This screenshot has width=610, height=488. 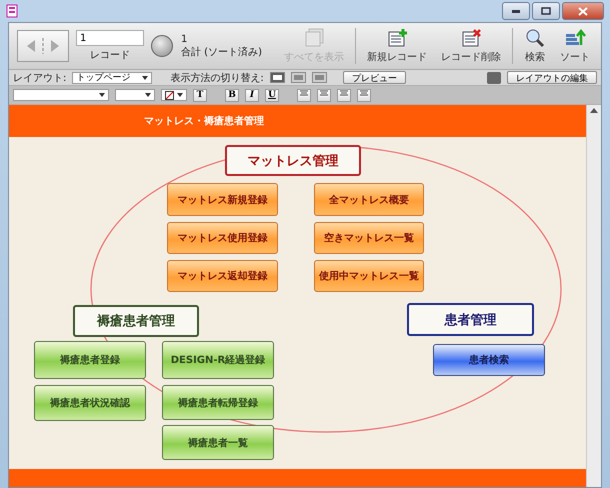 What do you see at coordinates (162, 46) in the screenshot?
I see `found-set-icon` at bounding box center [162, 46].